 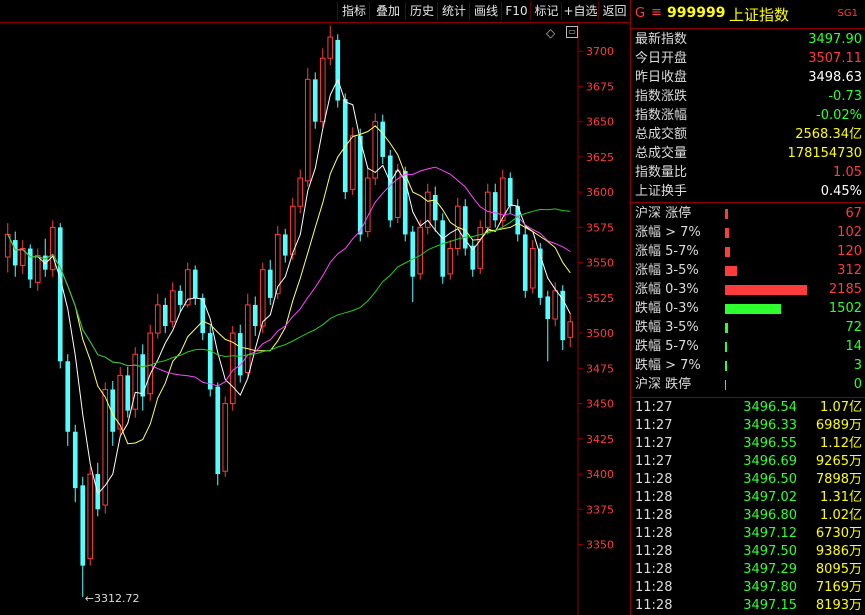 I want to click on stat-label: 今日开盘, so click(x=661, y=58).